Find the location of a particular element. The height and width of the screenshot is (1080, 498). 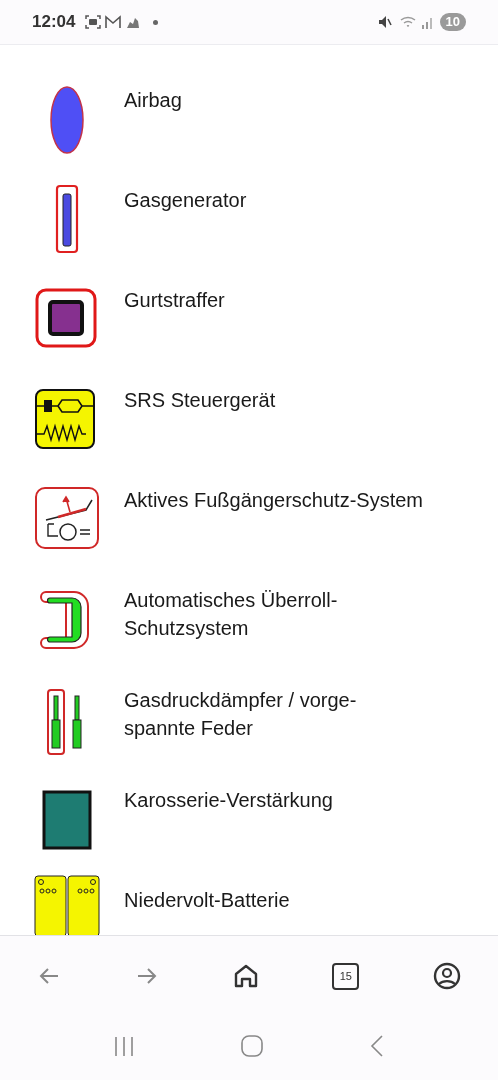

mail-icon is located at coordinates (113, 22).